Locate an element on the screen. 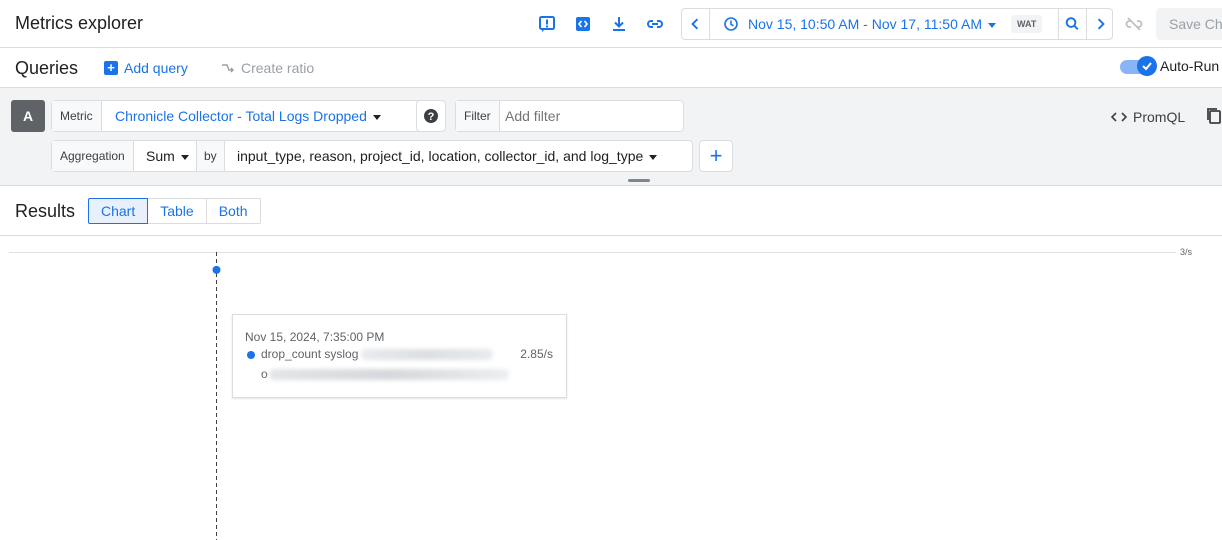 Image resolution: width=1222 pixels, height=540 pixels. add-query-button: + Add query is located at coordinates (146, 68).